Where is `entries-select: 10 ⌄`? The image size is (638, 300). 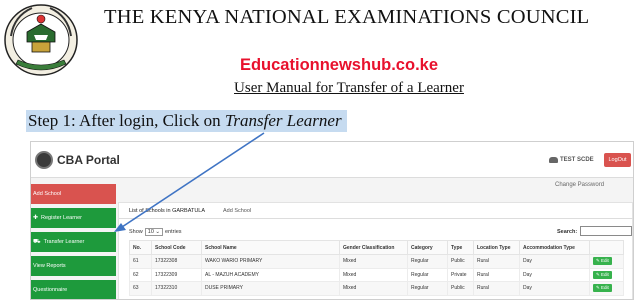 entries-select: 10 ⌄ is located at coordinates (154, 232).